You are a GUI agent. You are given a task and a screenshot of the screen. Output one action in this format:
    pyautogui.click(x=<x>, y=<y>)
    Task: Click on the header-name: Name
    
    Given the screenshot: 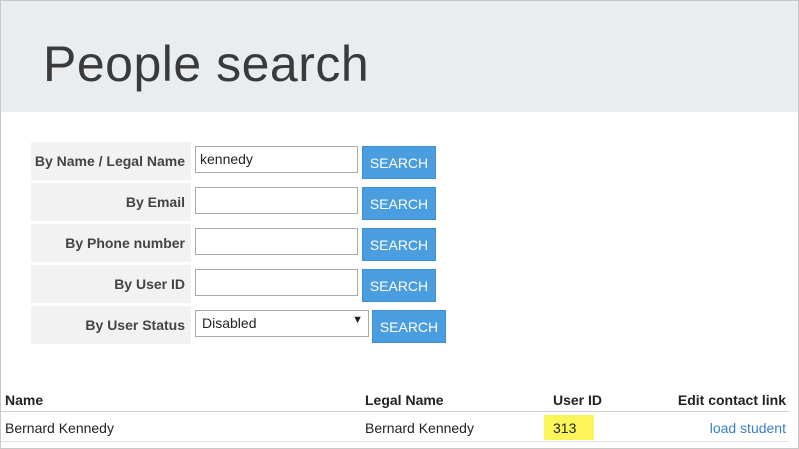 What is the action you would take?
    pyautogui.click(x=24, y=400)
    